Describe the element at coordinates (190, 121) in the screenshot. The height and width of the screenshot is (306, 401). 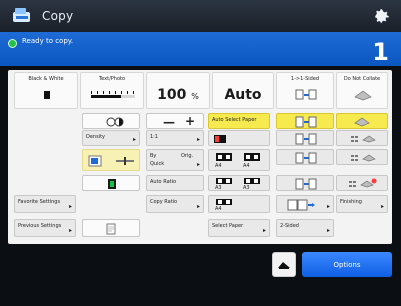
I see `plus-icon: +` at that location.